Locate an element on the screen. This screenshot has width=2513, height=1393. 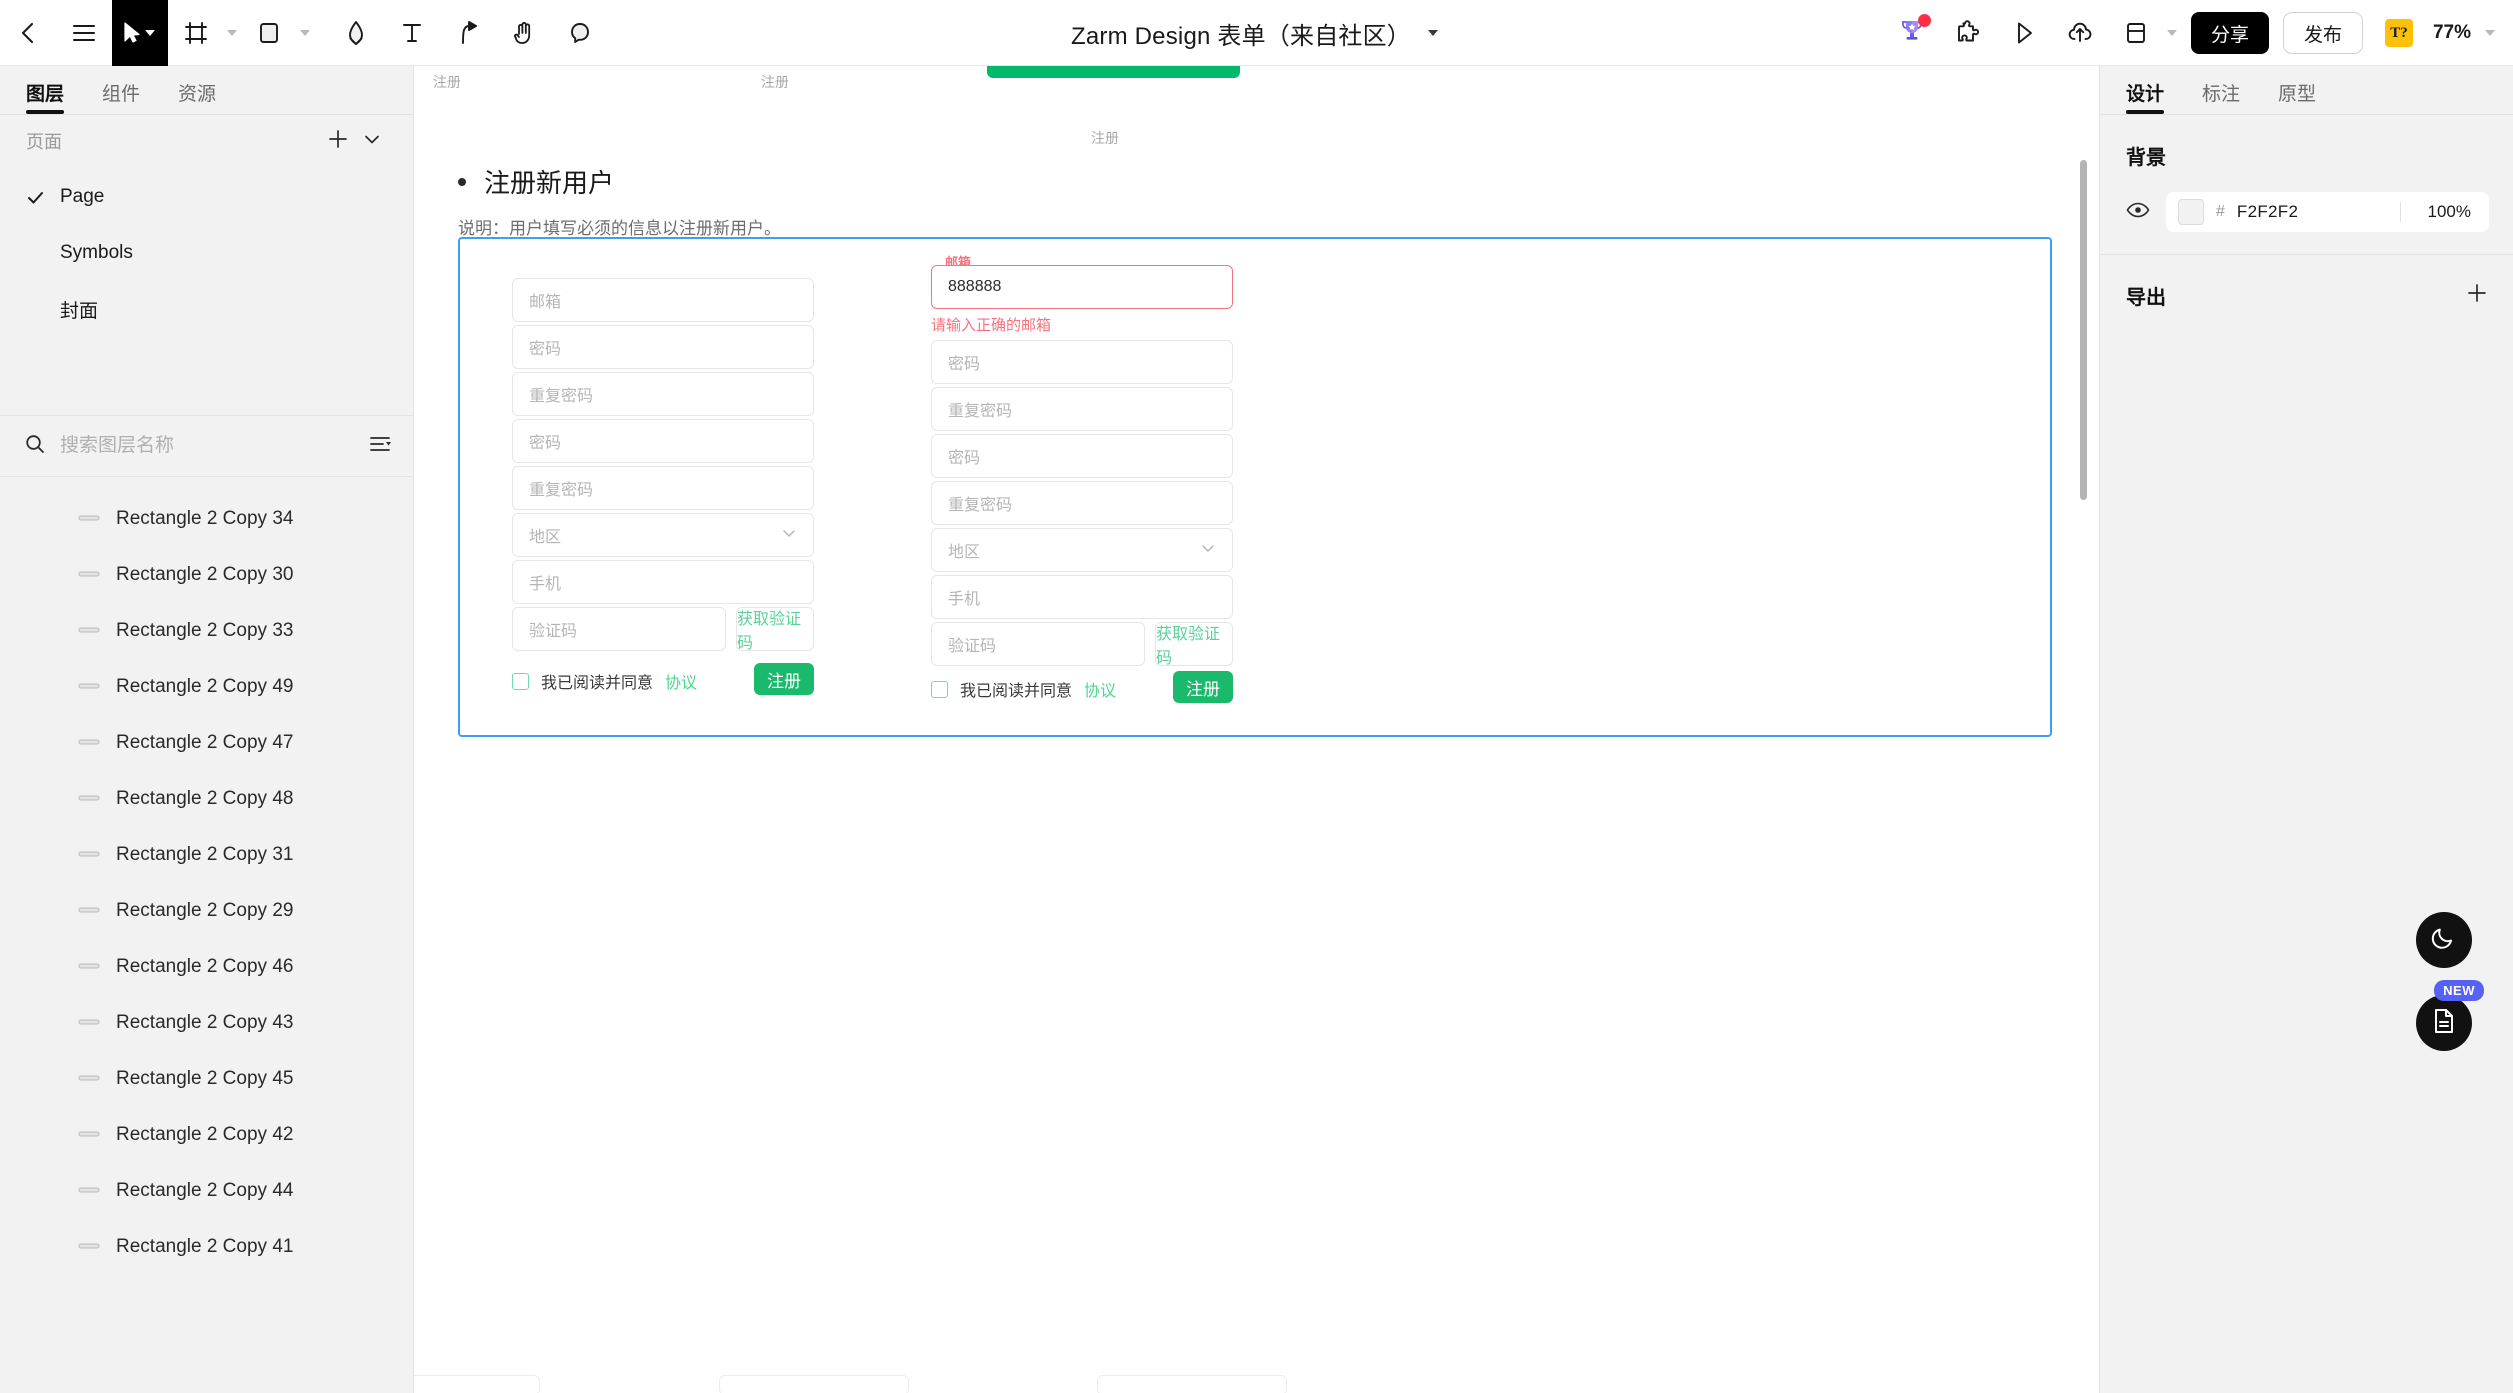
background-fill-row: # F2F2F2 100% is located at coordinates (2307, 212).